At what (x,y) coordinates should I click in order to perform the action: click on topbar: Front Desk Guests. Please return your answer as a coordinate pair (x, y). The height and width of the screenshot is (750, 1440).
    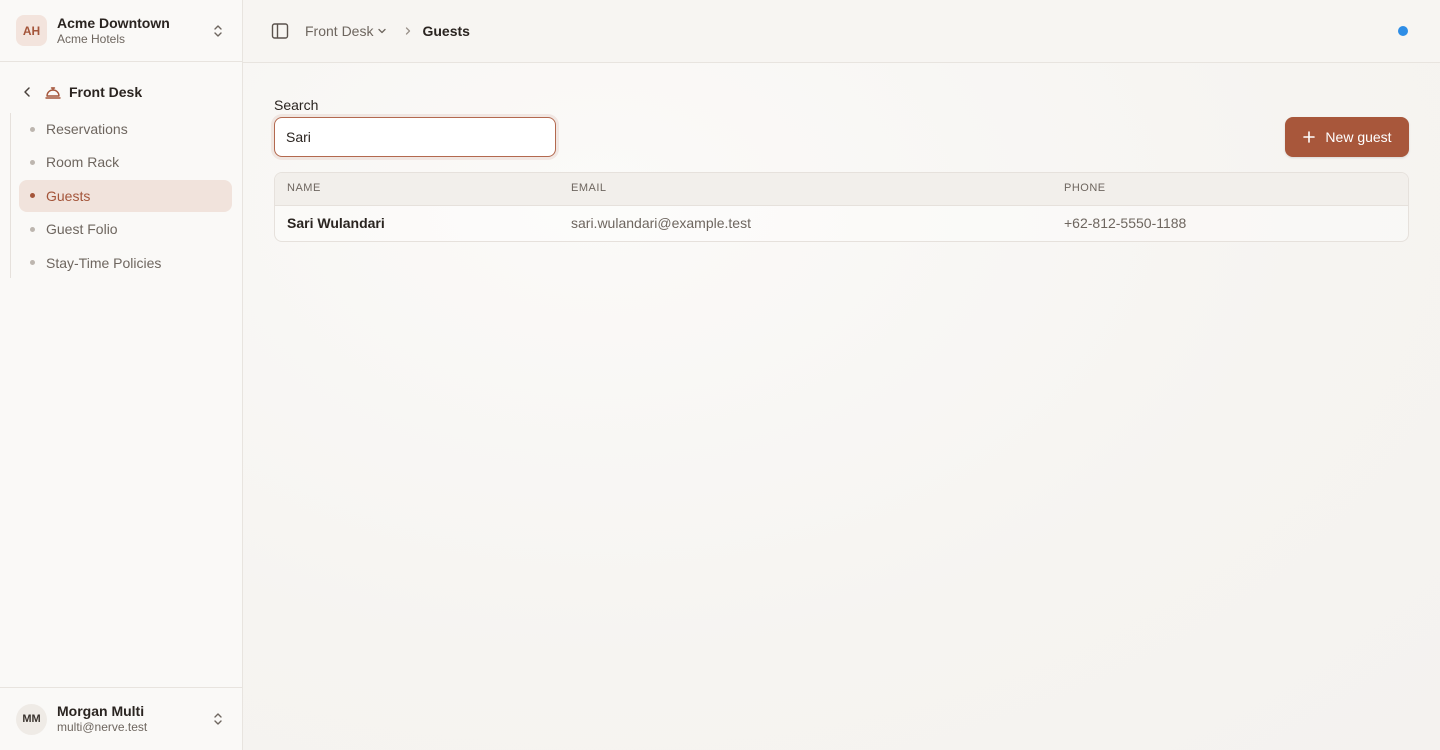
    Looking at the image, I should click on (841, 31).